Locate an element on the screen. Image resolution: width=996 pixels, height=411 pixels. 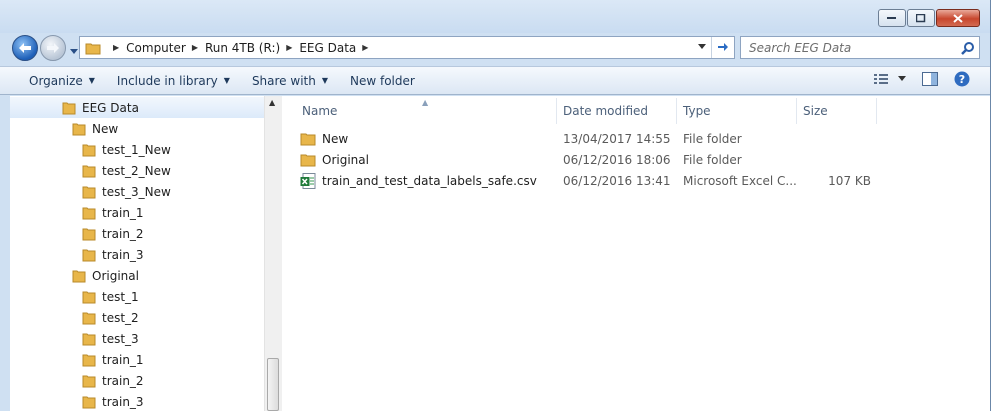
tree-item-train-3-new: train_3 is located at coordinates (113, 254).